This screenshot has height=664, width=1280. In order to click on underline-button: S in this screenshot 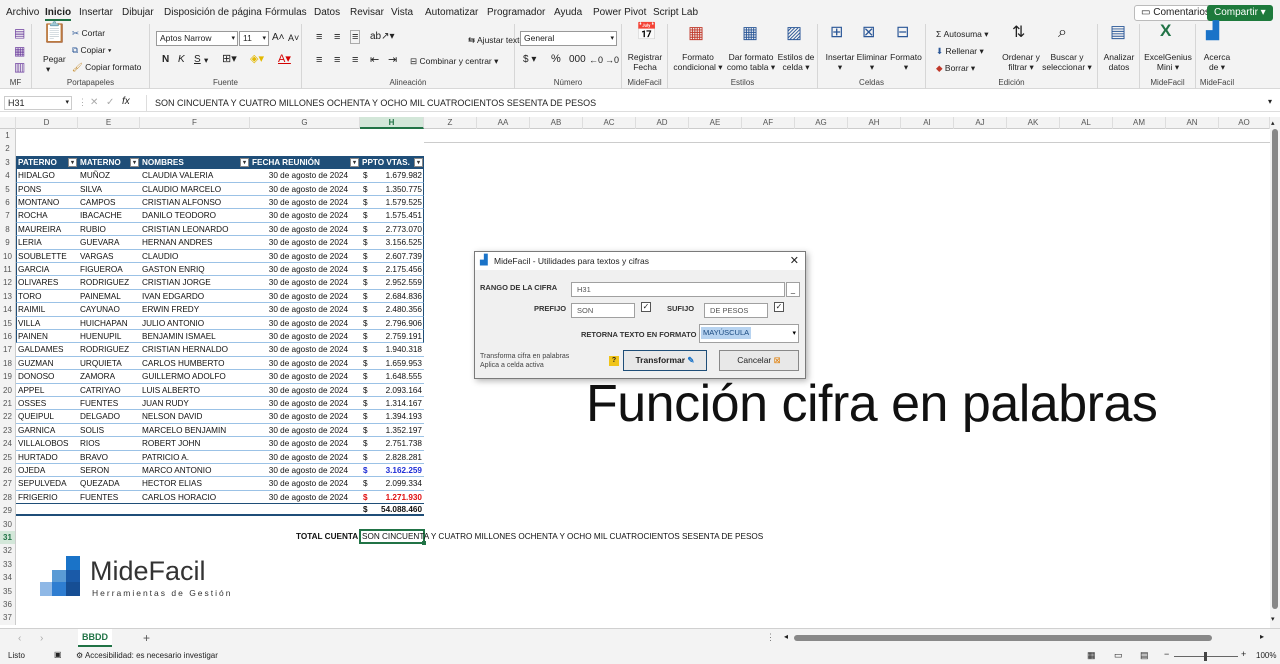, I will do `click(197, 60)`.